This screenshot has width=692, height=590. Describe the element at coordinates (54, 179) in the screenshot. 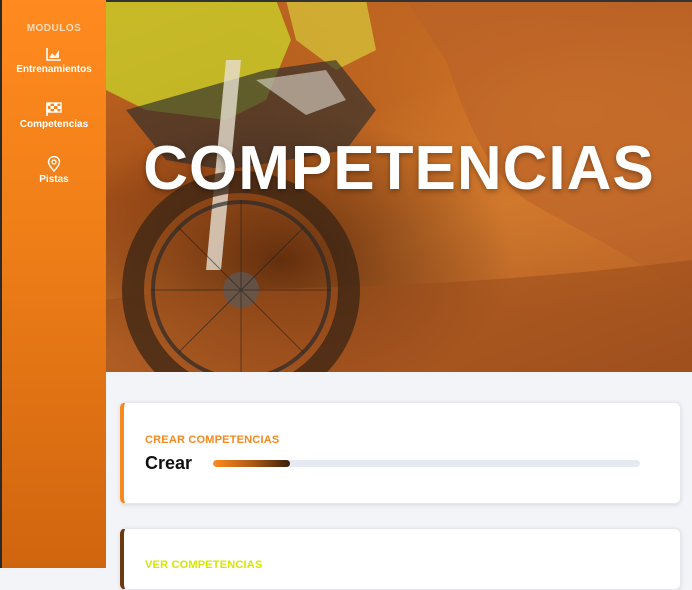

I see `sidebar-item-label: Pistas` at that location.